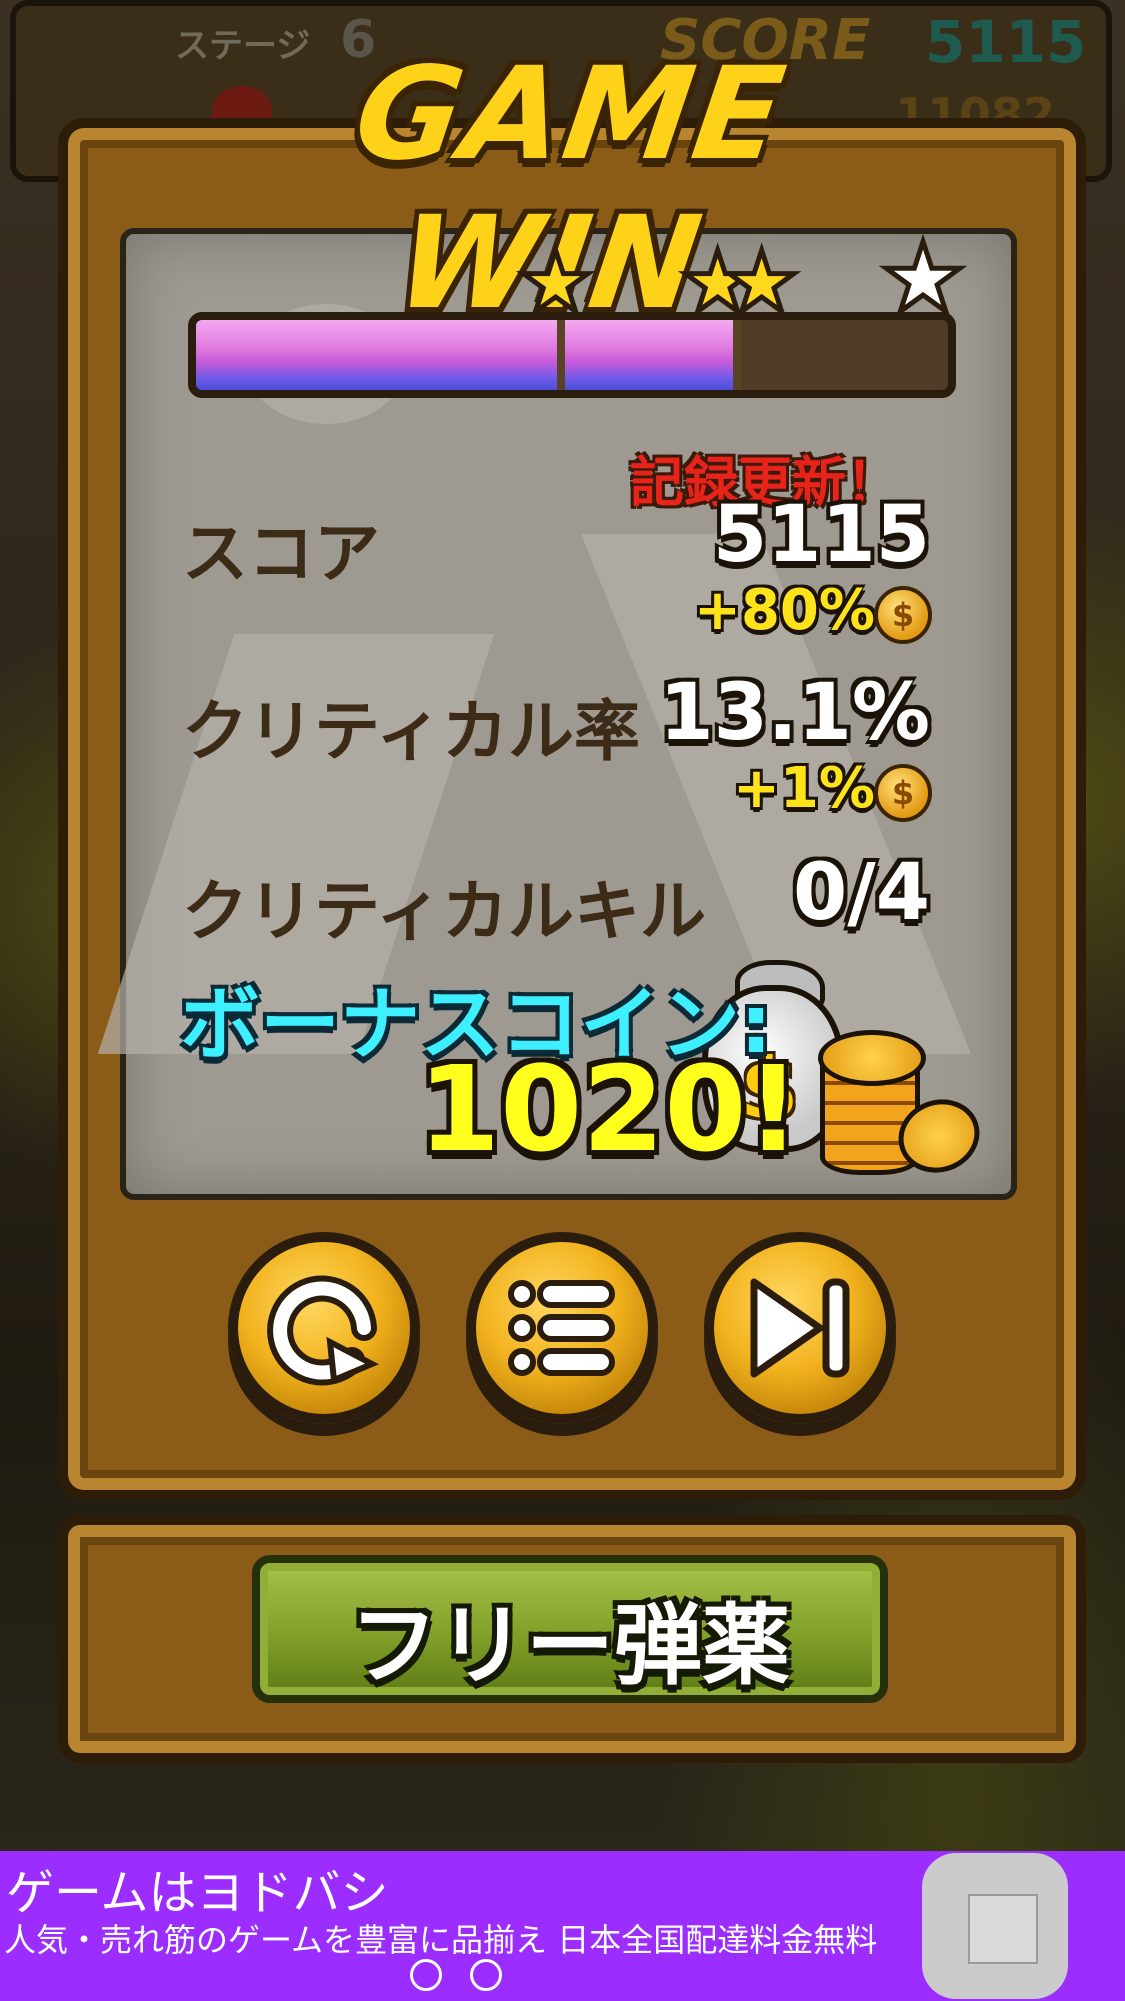 Image resolution: width=1125 pixels, height=2001 pixels. What do you see at coordinates (609, 1109) in the screenshot?
I see `bonus-coin-value: 1020!` at bounding box center [609, 1109].